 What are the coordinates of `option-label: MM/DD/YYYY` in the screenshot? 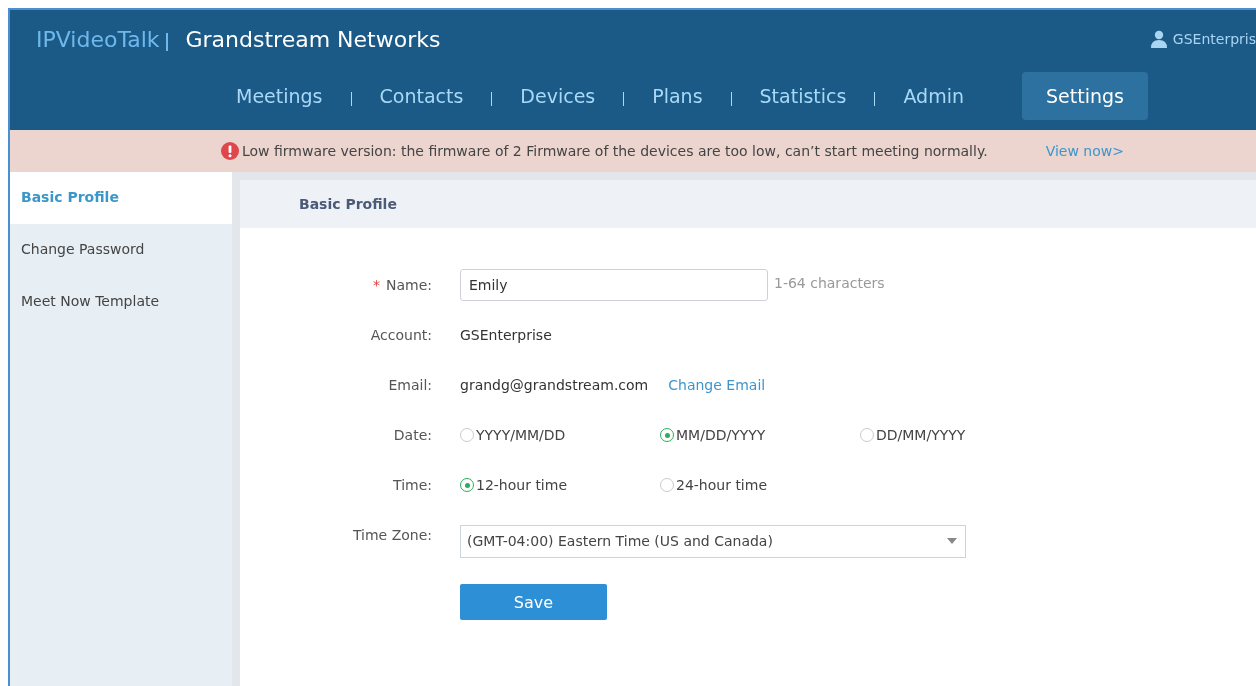 It's located at (721, 435).